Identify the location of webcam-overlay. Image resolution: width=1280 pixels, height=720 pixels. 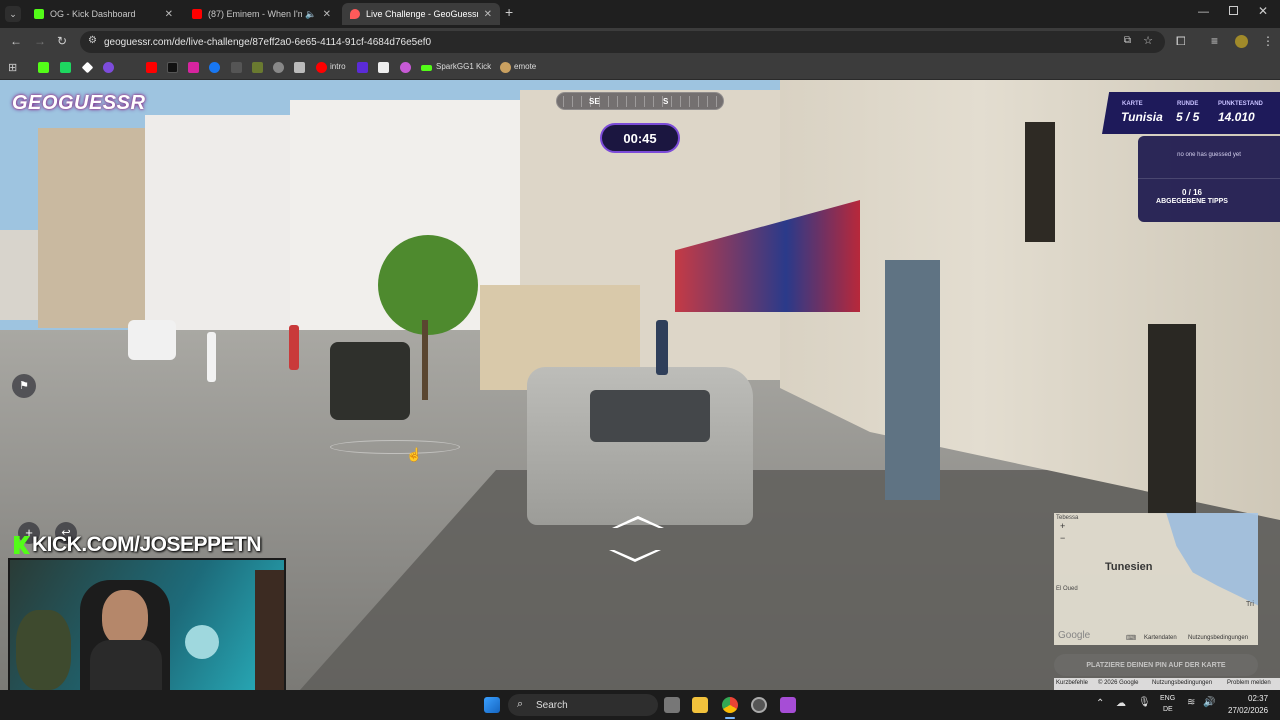
(147, 624).